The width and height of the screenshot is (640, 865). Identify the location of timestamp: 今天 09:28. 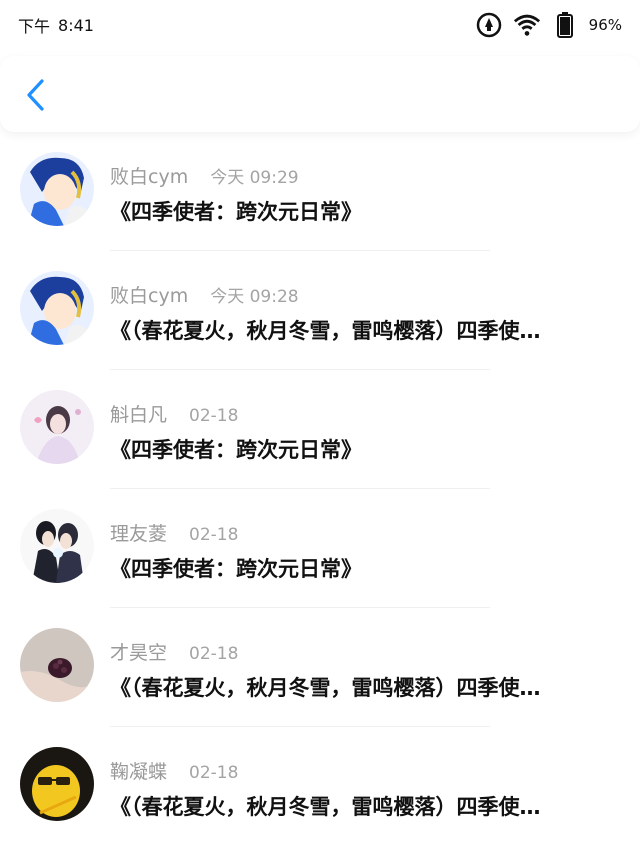
(254, 297).